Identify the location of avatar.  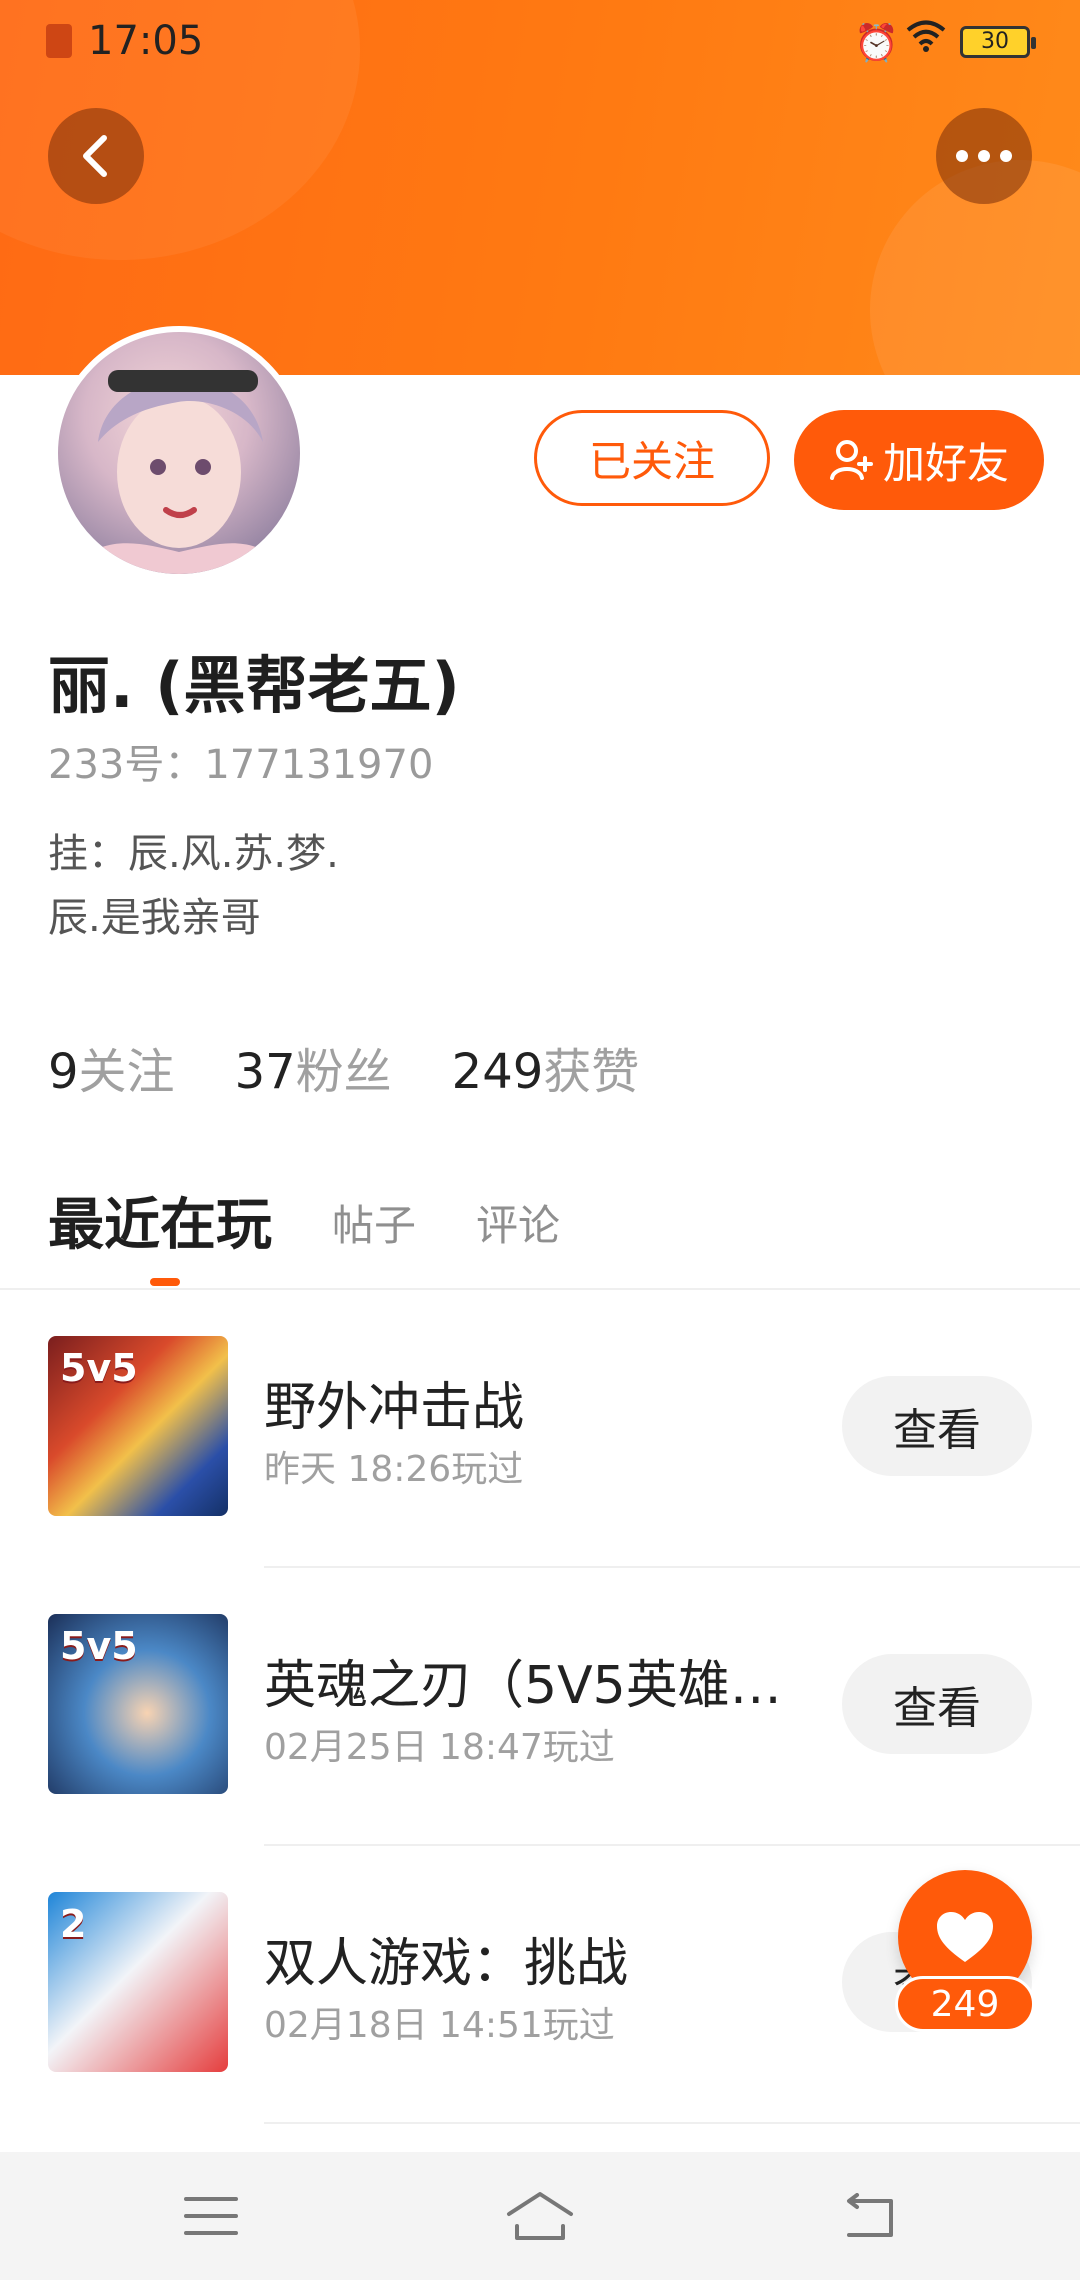
(179, 453).